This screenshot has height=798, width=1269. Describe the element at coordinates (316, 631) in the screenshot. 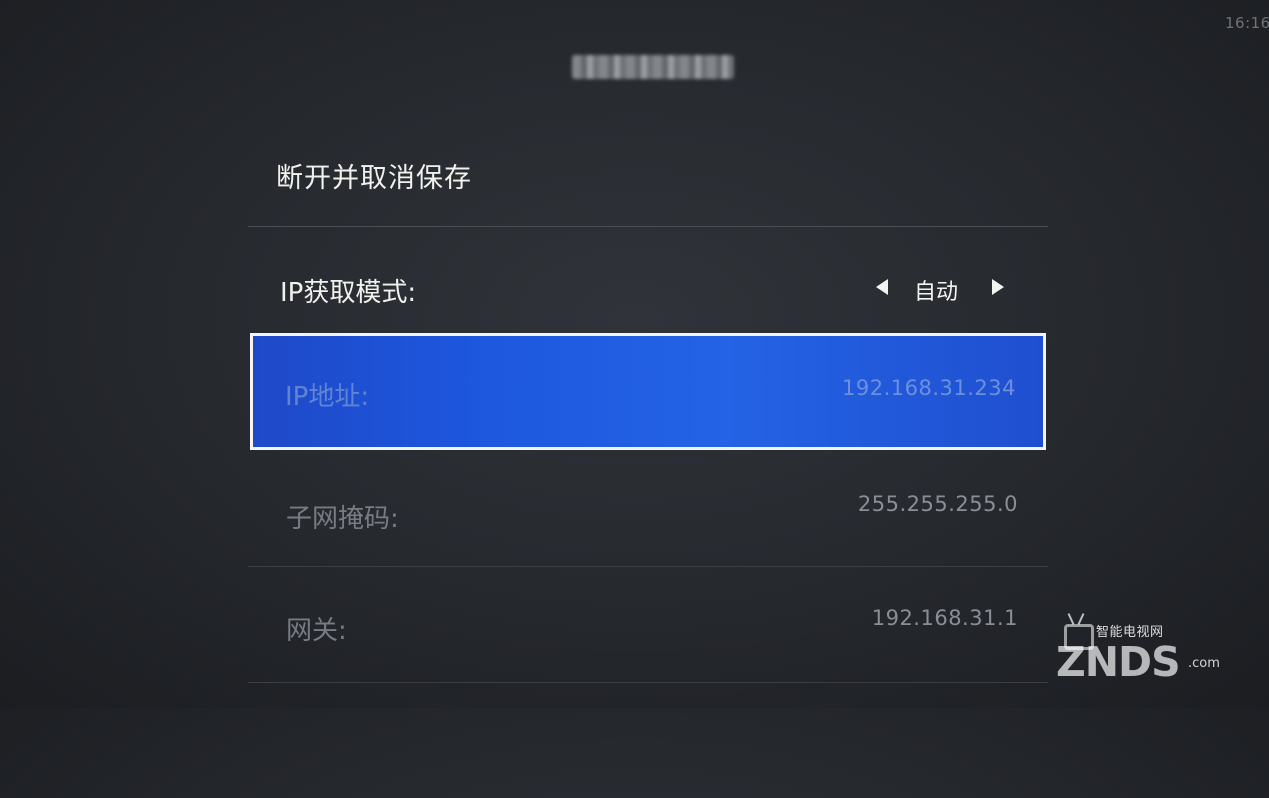

I see `gateway-label: 网关:` at that location.